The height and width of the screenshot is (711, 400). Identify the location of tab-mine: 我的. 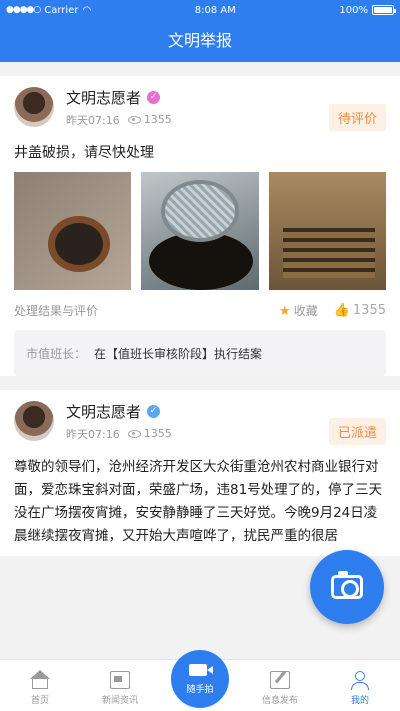
(360, 685).